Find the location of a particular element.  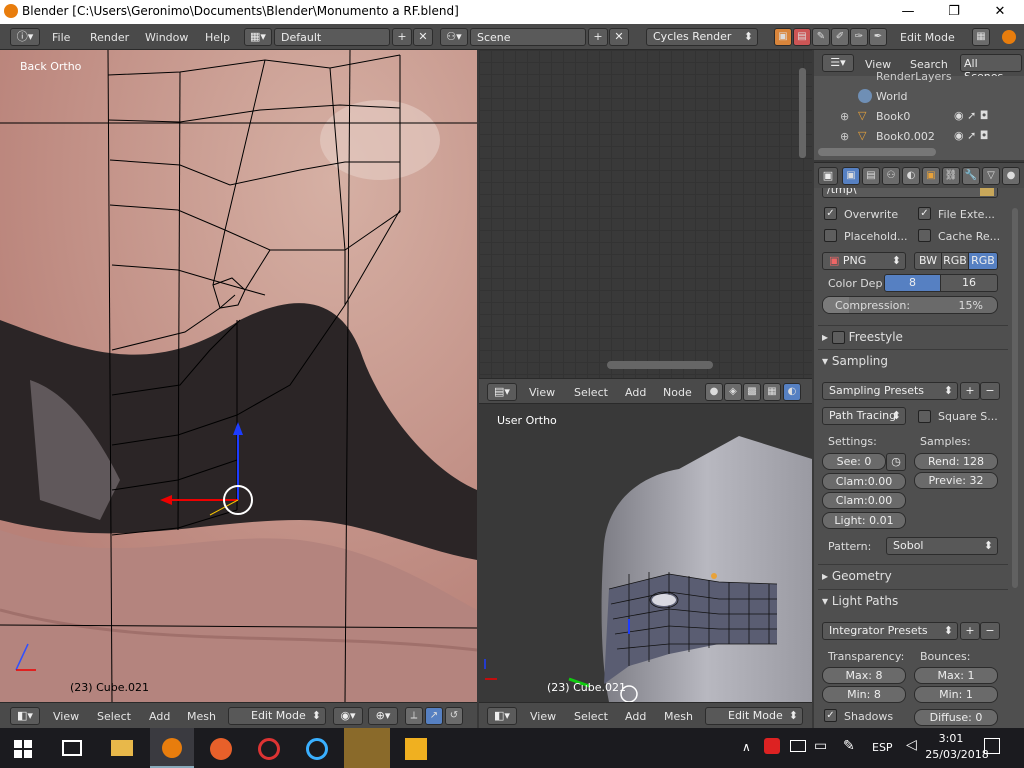

menu-select: Select is located at coordinates (591, 716).